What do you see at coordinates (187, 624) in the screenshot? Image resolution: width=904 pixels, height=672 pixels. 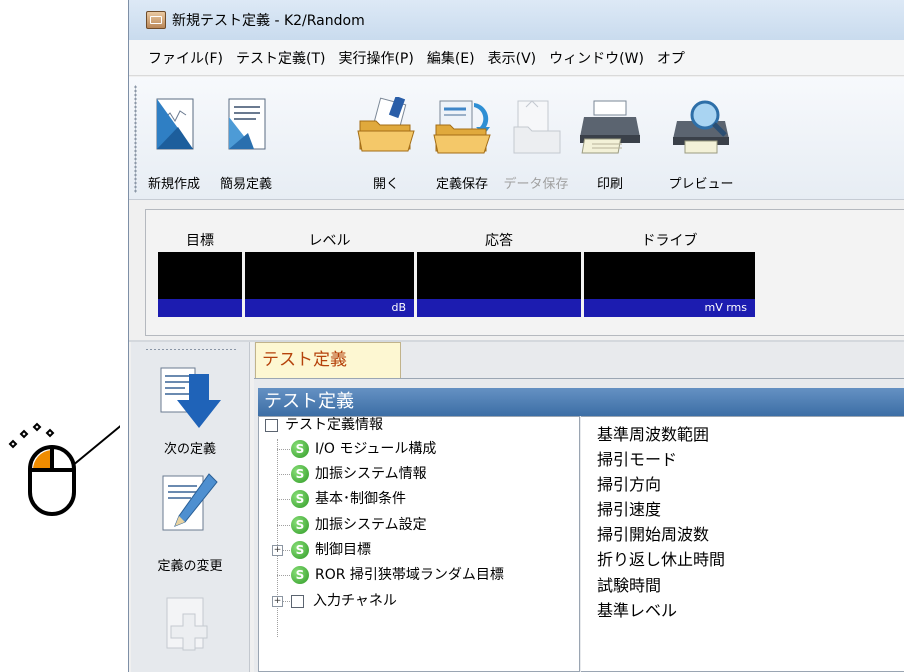 I see `add-icon` at bounding box center [187, 624].